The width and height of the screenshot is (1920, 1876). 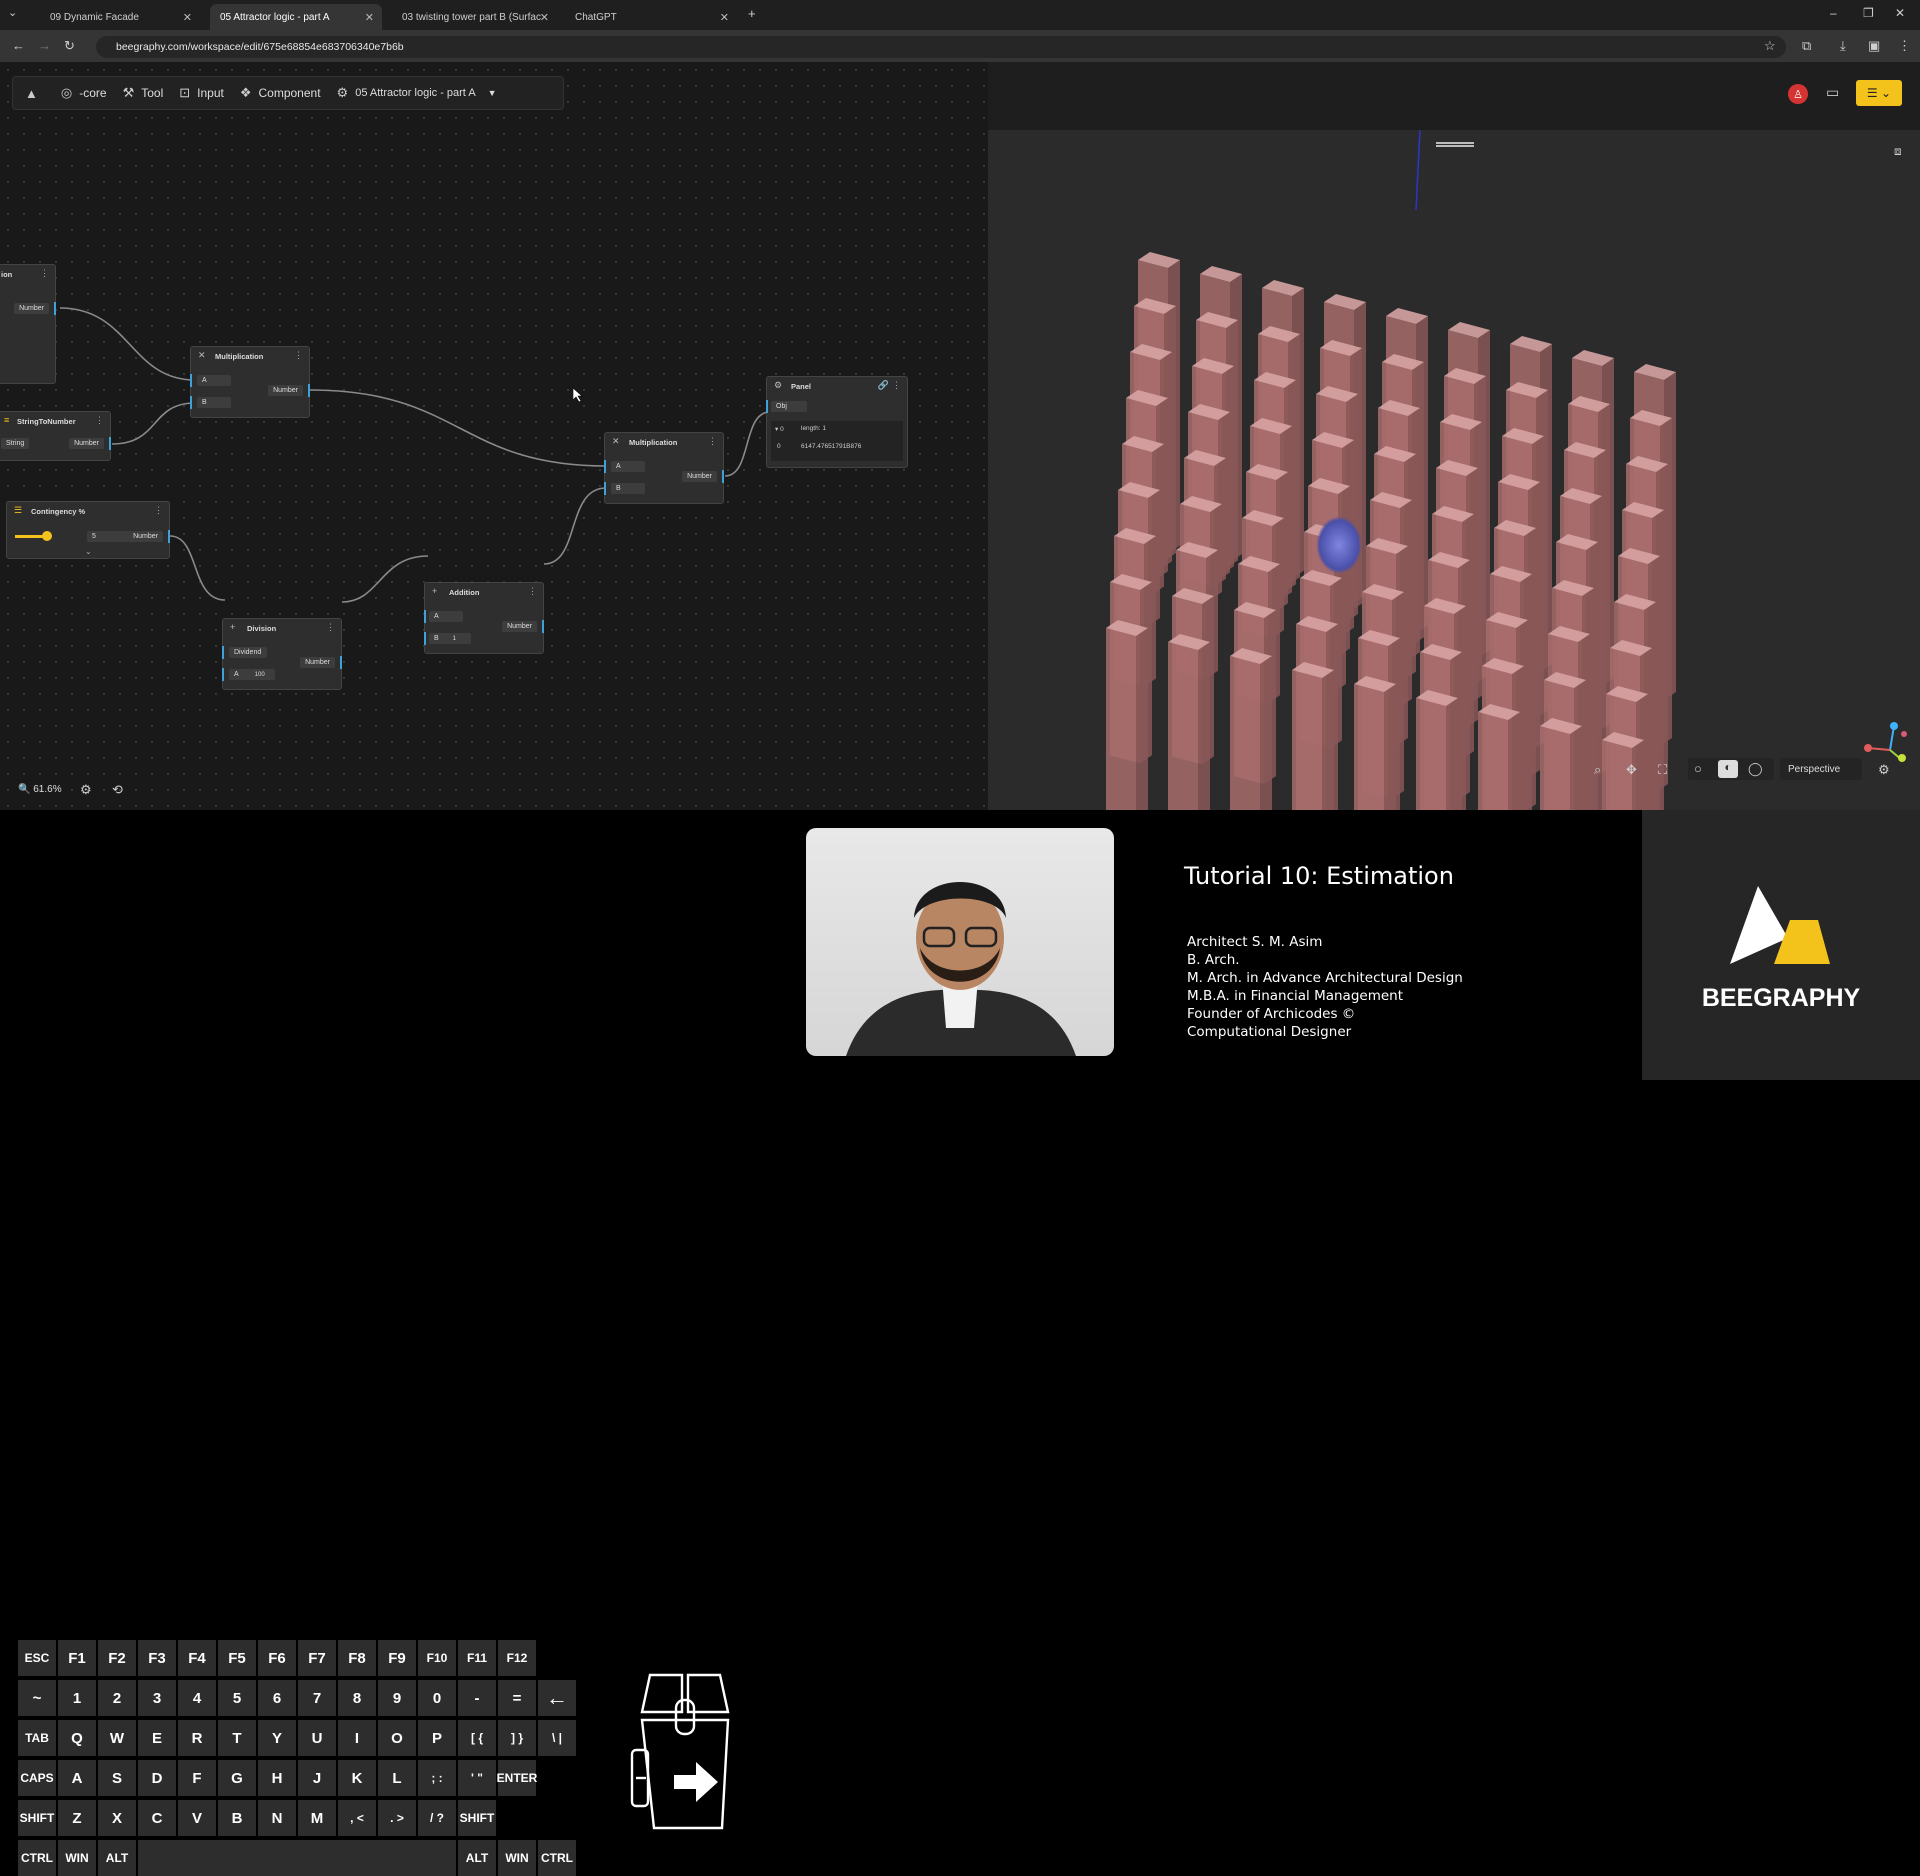 I want to click on tab-chatgpt: ChatGPT ✕, so click(x=651, y=17).